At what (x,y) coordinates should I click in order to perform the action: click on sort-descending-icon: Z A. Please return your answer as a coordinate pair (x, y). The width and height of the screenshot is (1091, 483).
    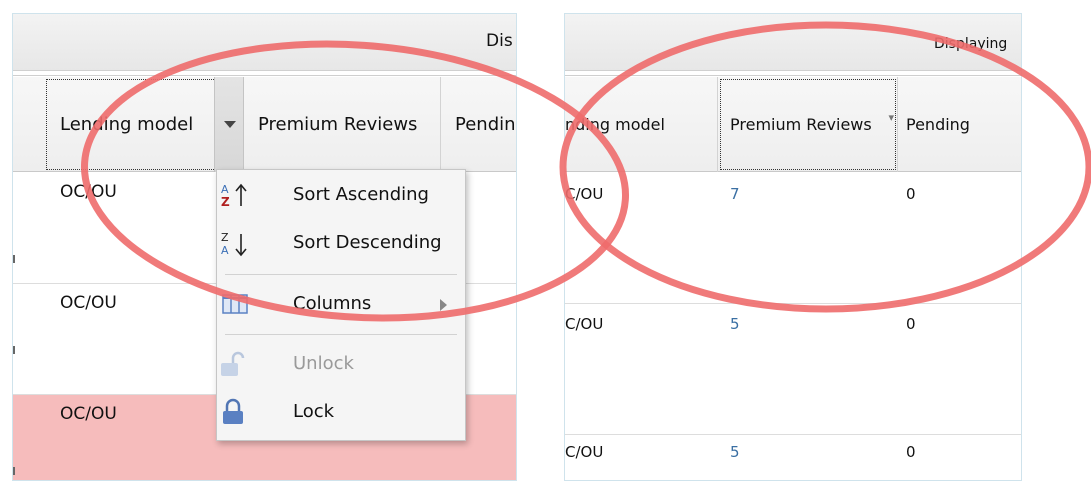
    Looking at the image, I should click on (237, 244).